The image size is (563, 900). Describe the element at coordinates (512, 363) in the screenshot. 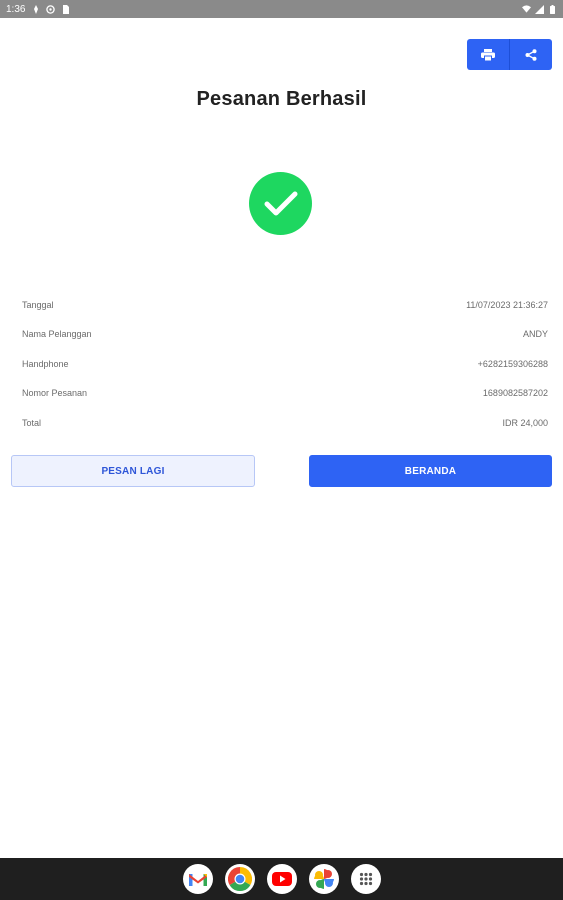

I see `detail-value: +6282159306288` at that location.